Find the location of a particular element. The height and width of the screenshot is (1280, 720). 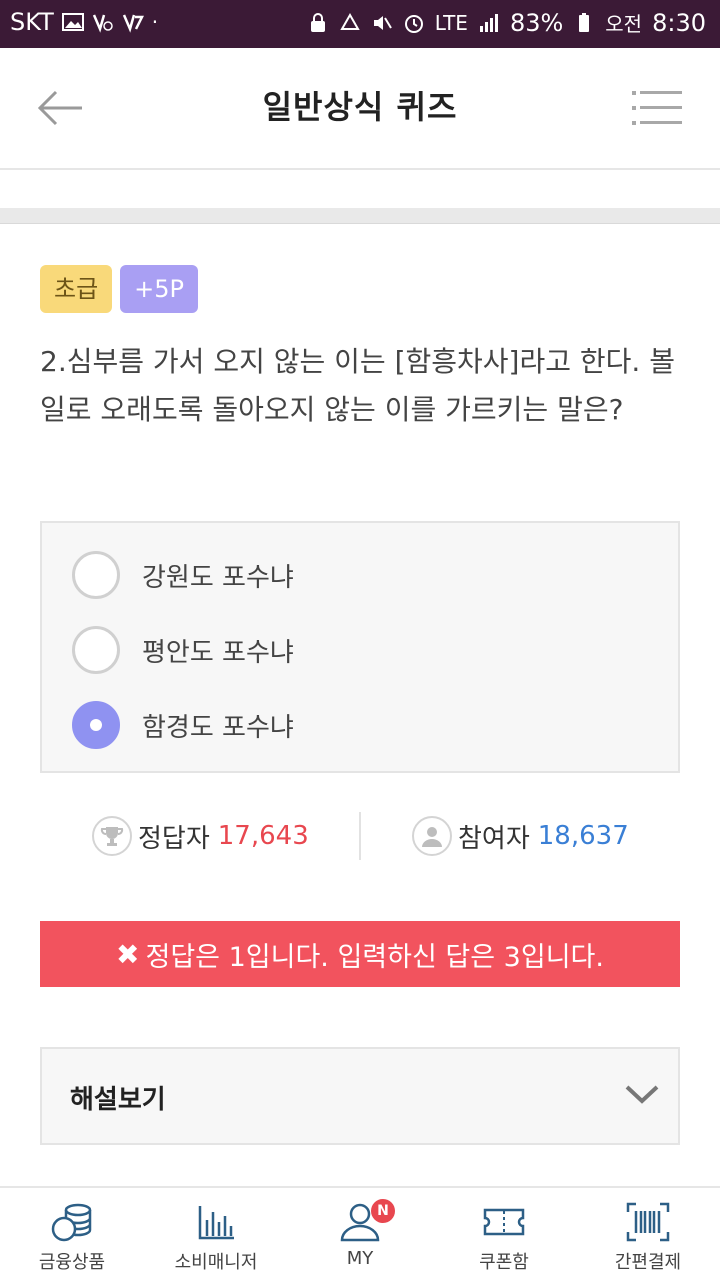

person-icon is located at coordinates (432, 836).